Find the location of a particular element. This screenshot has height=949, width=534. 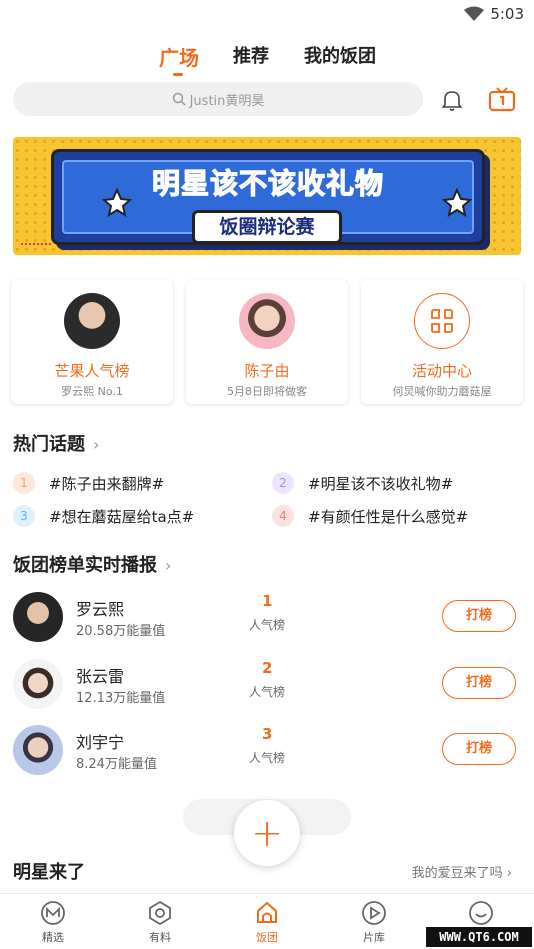

search-placeholder: Justin黄明昊 is located at coordinates (227, 101).